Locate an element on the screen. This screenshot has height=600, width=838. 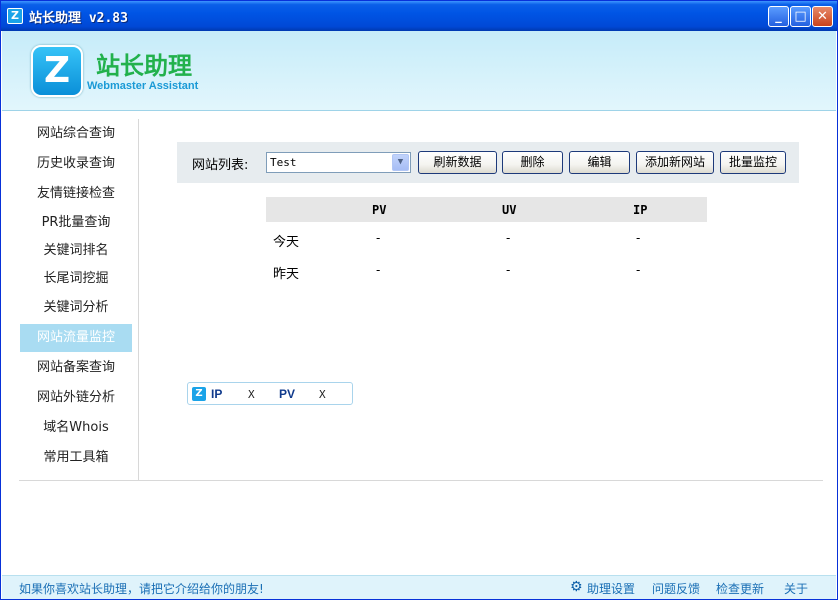
sidebar-item-backlinks: 网站外链分析 is located at coordinates (76, 398).